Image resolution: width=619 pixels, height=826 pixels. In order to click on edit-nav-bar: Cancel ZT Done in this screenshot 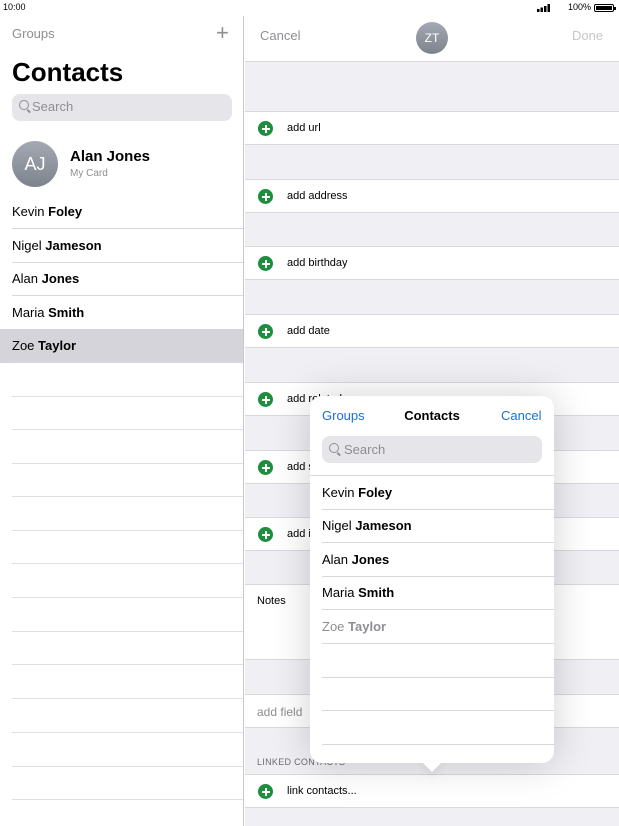, I will do `click(432, 39)`.